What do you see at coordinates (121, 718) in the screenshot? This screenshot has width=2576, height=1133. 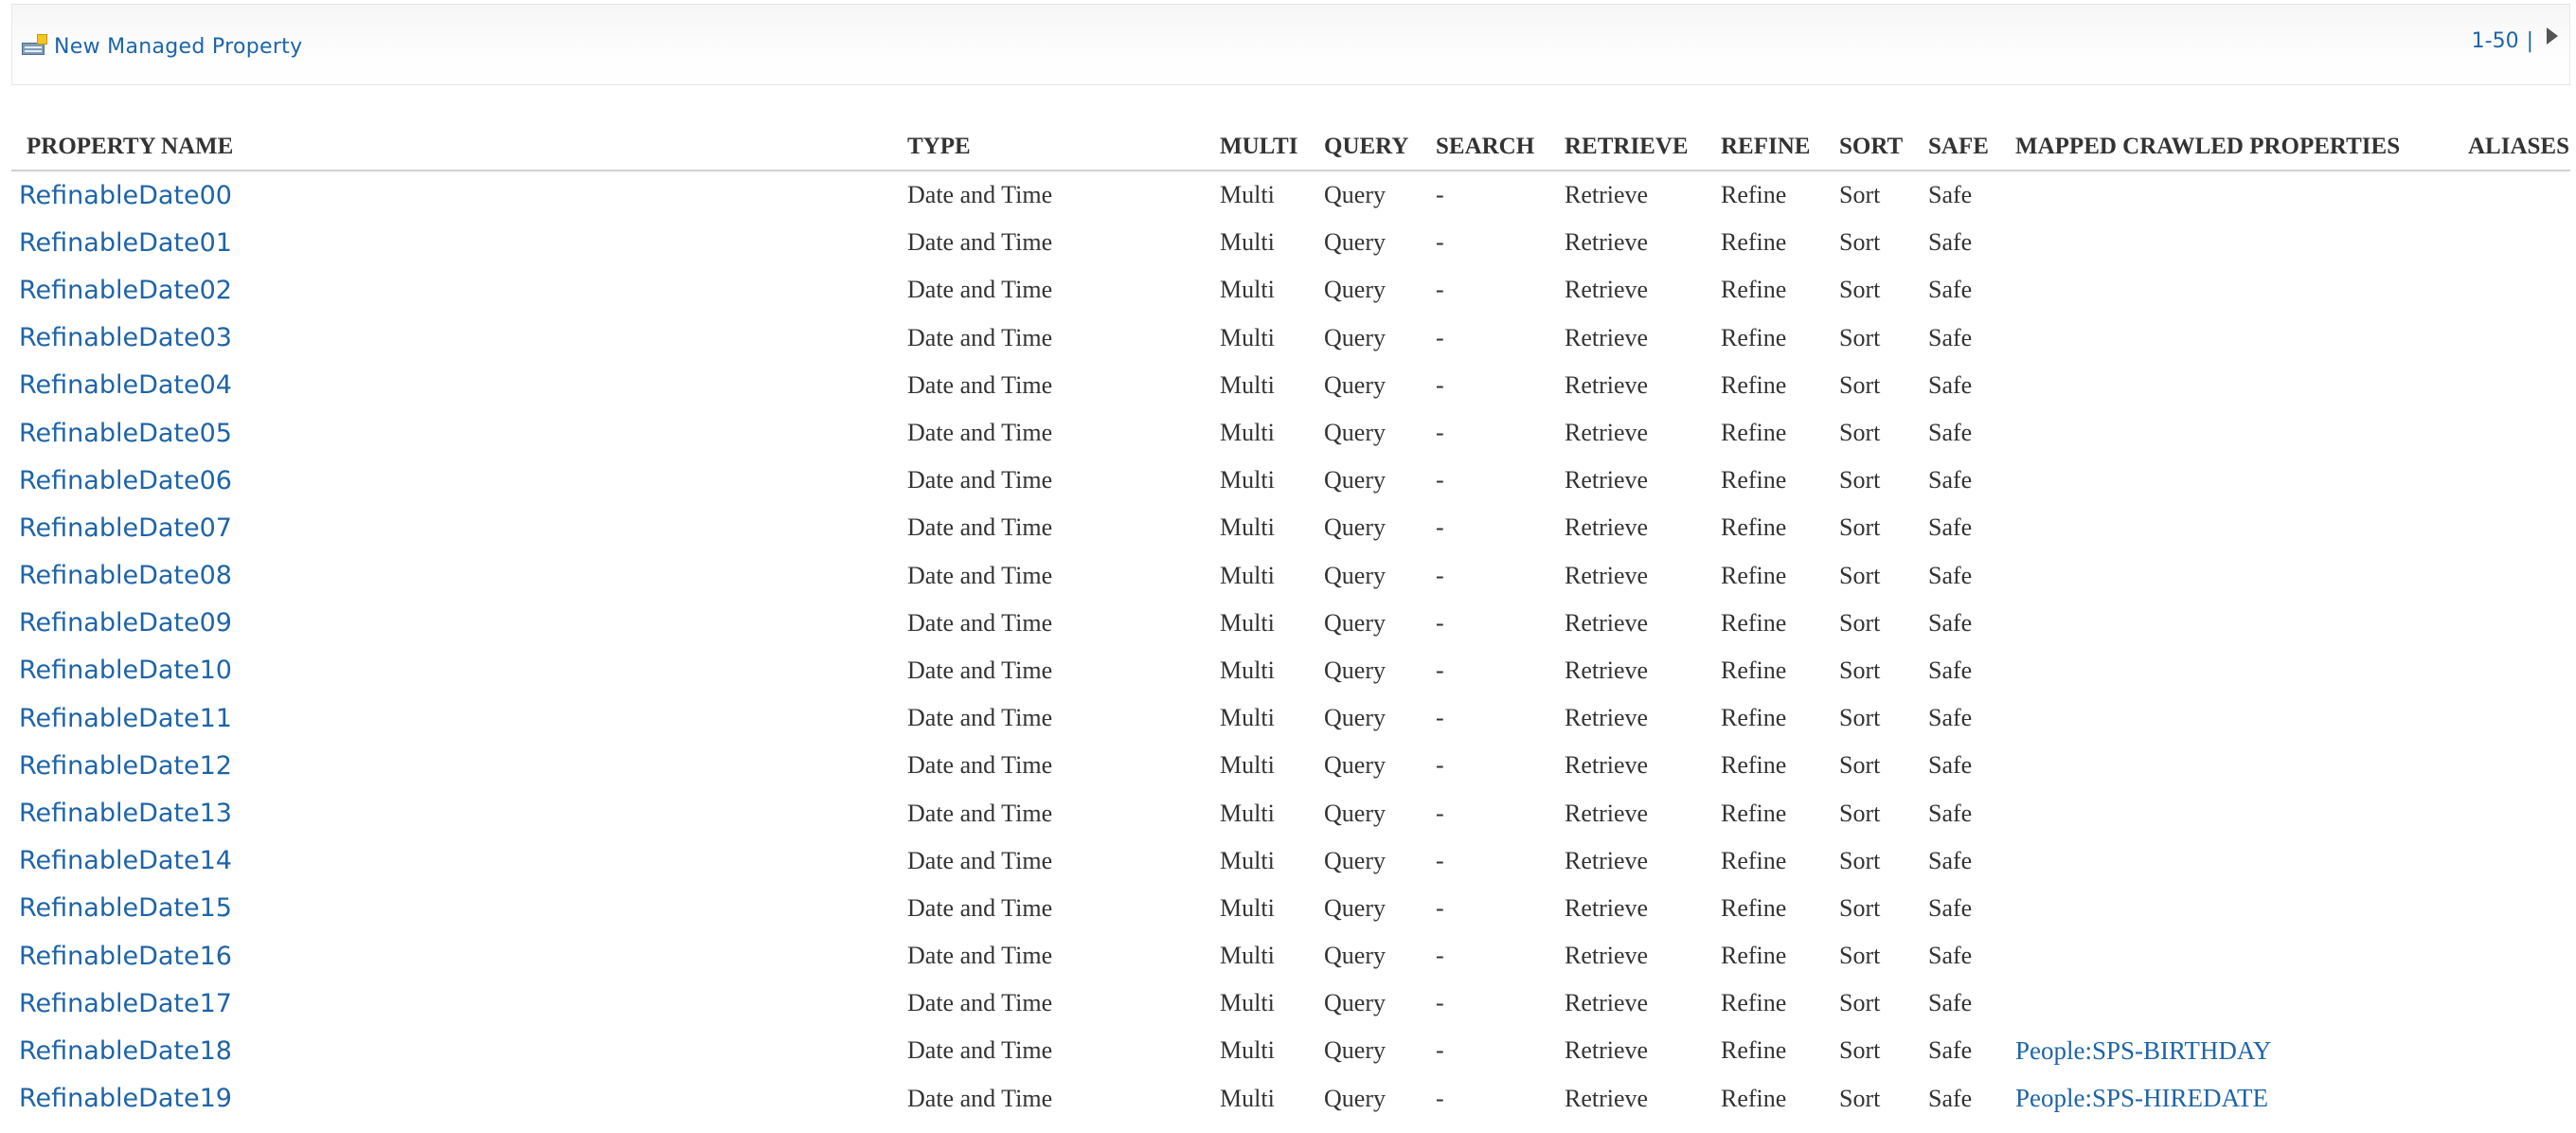 I see `property-name-link: RefinableDate11` at bounding box center [121, 718].